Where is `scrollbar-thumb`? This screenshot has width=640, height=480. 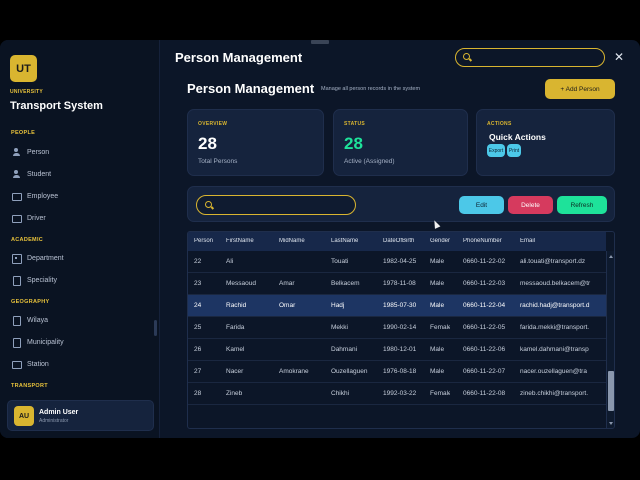 scrollbar-thumb is located at coordinates (611, 391).